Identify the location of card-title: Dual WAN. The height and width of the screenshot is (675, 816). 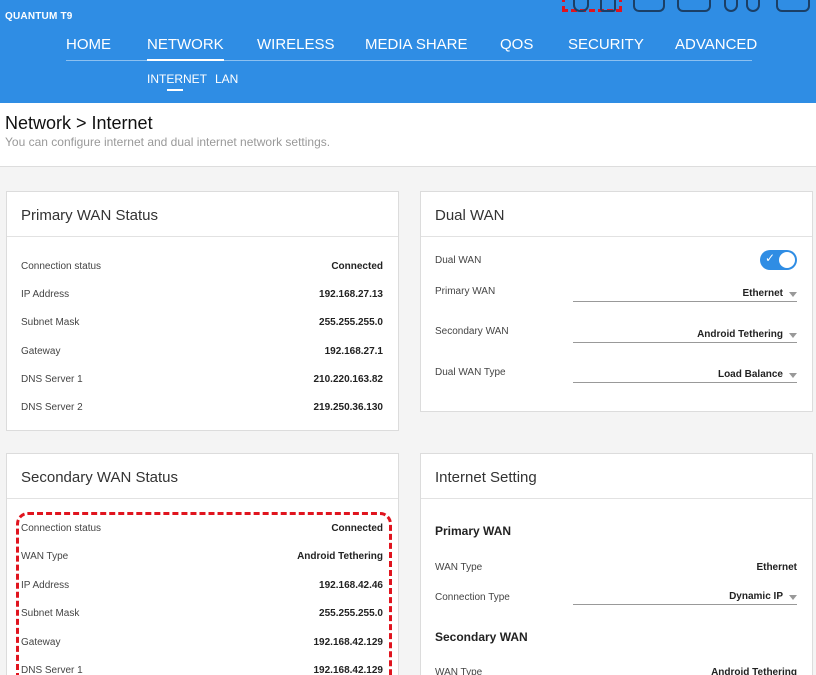
(470, 215).